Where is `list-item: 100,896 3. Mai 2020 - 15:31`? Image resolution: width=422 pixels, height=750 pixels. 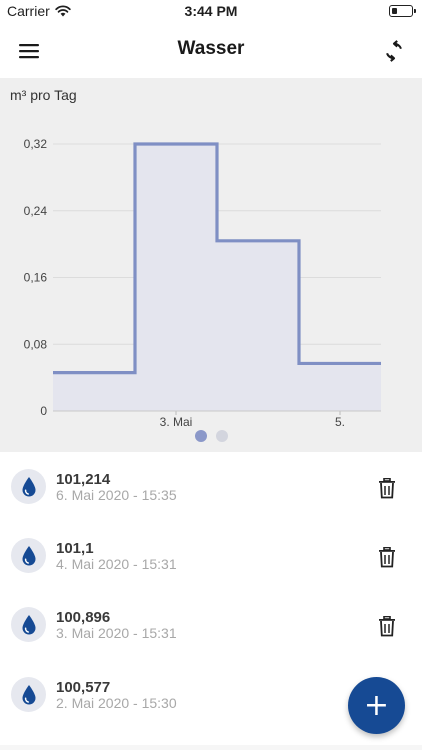
list-item: 100,896 3. Mai 2020 - 15:31 is located at coordinates (211, 624).